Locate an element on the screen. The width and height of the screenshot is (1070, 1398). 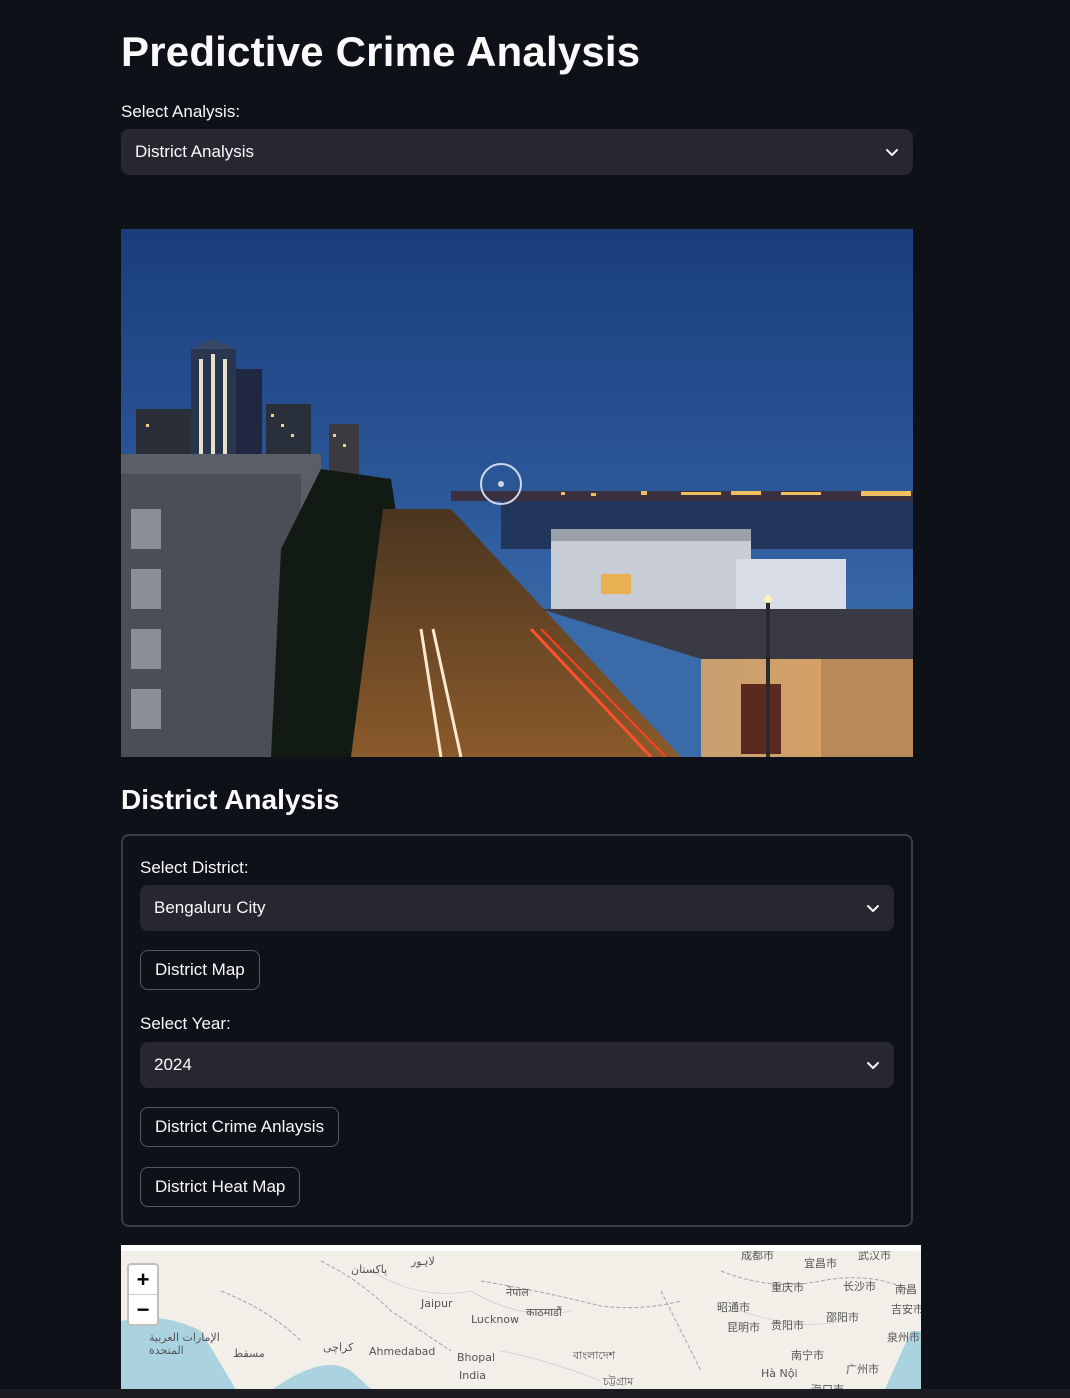
map-label: کراچی is located at coordinates (338, 1347).